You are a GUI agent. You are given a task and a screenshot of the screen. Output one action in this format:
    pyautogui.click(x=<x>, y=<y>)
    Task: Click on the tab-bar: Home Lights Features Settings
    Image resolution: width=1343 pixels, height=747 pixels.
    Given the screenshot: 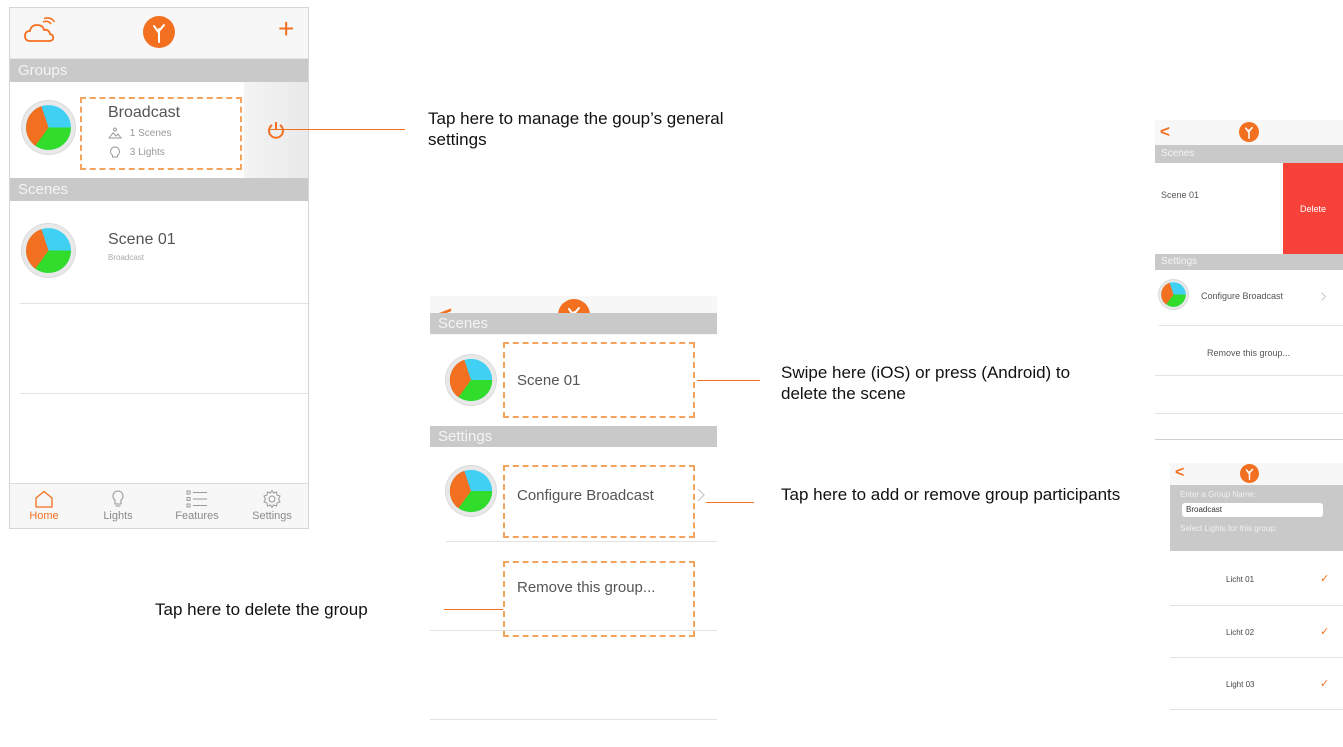 What is the action you would take?
    pyautogui.click(x=159, y=505)
    